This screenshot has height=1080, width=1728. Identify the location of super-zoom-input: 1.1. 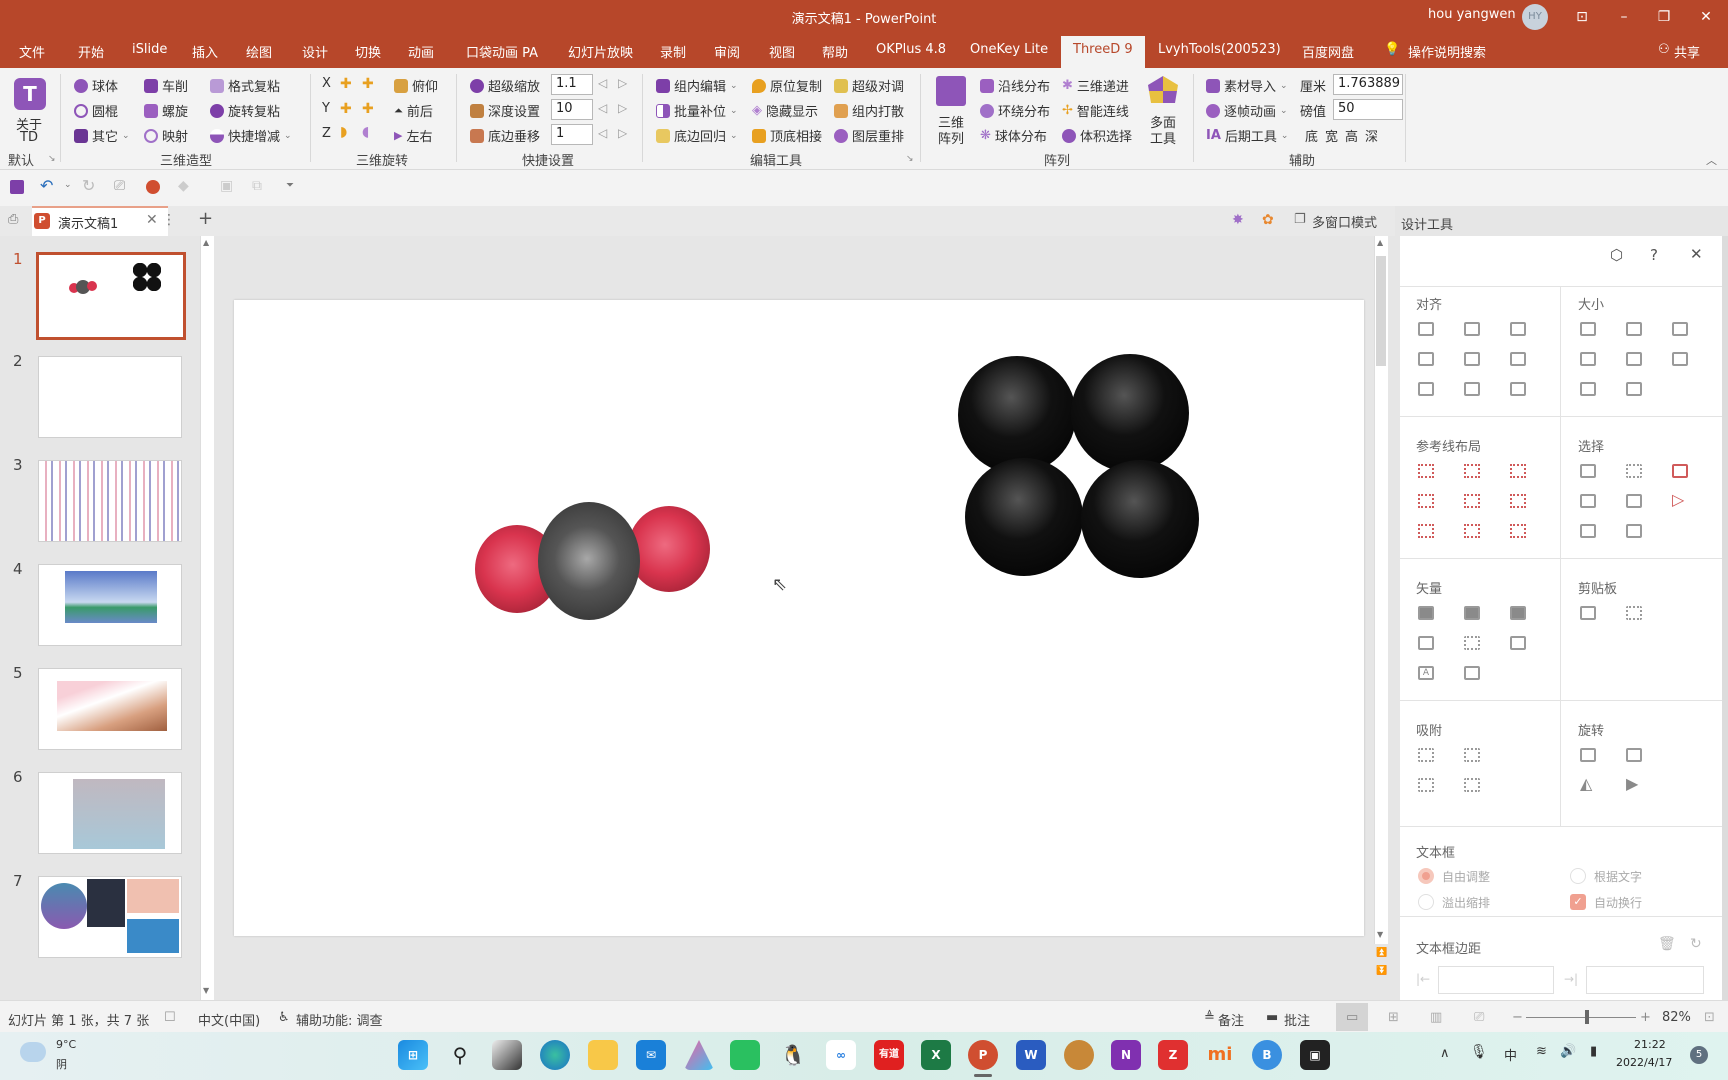
(572, 84).